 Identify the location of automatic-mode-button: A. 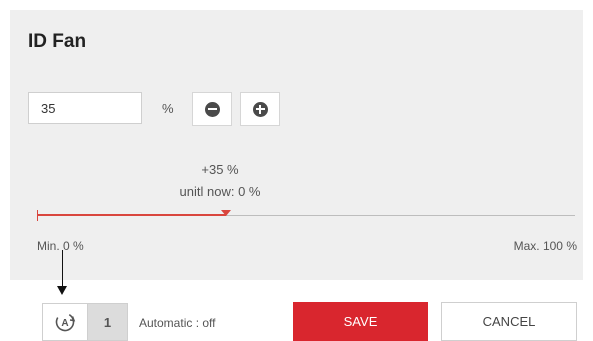
(65, 322).